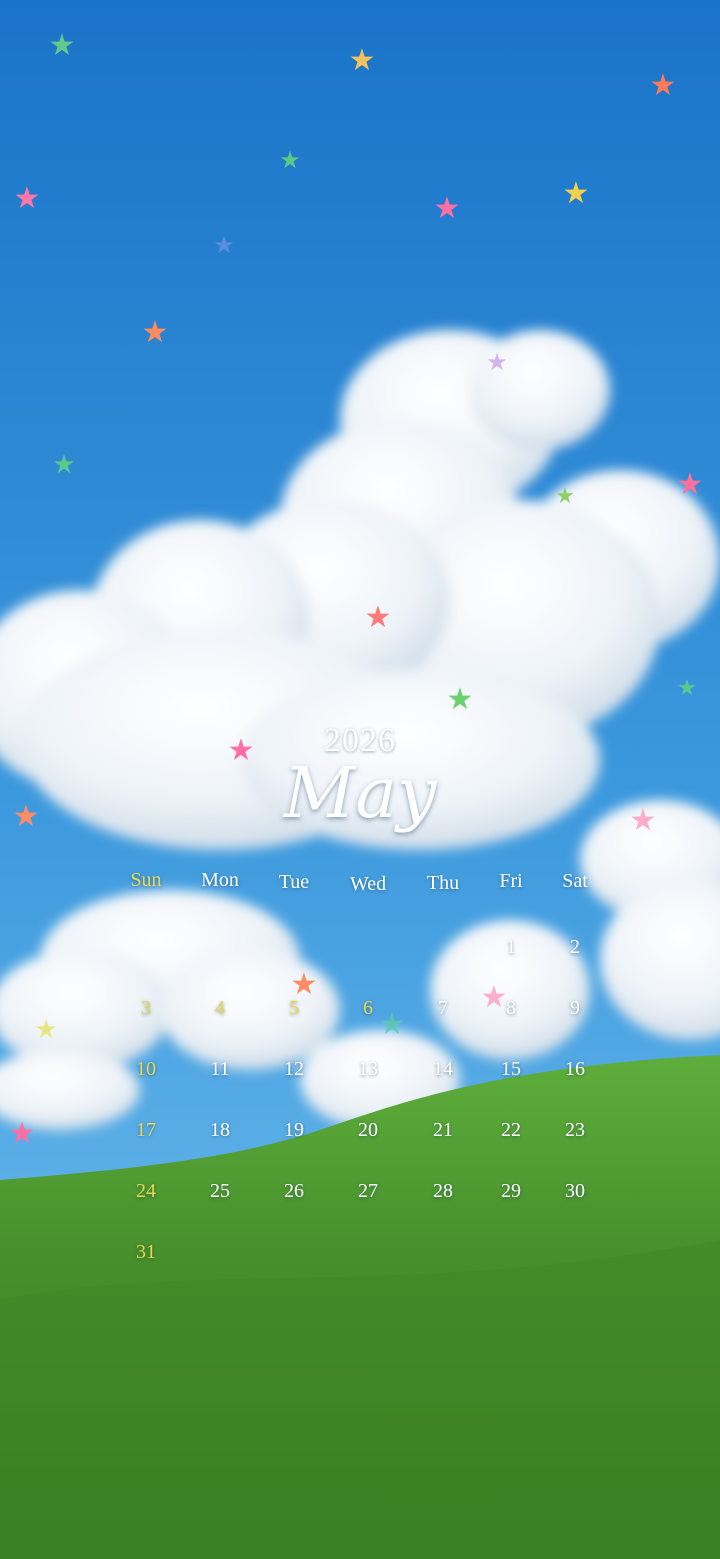 The image size is (720, 1559). Describe the element at coordinates (575, 1130) in the screenshot. I see `calendar-day: 23` at that location.